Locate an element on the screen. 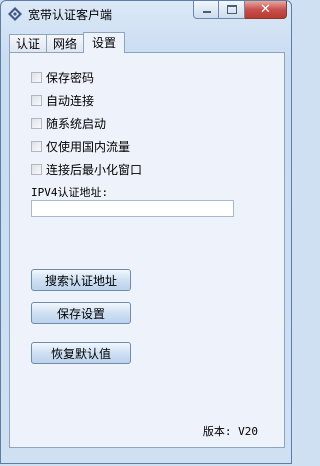 The height and width of the screenshot is (466, 320). maximize-button is located at coordinates (232, 10).